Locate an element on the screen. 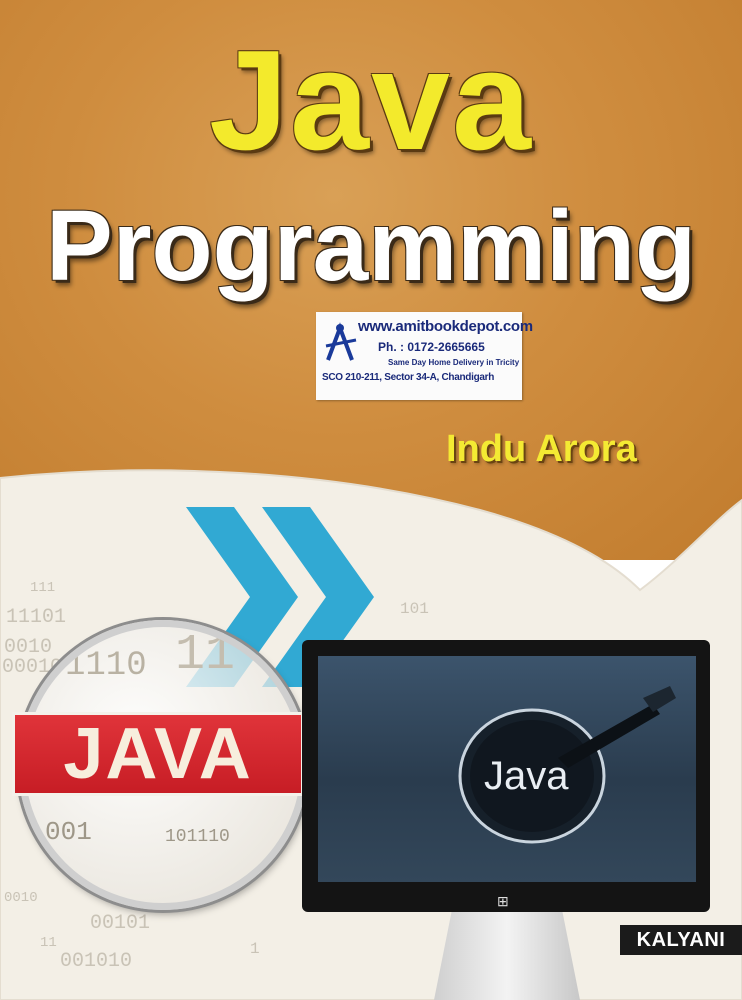  sticker-phone: Ph. : 0172-2665665 is located at coordinates (431, 347).